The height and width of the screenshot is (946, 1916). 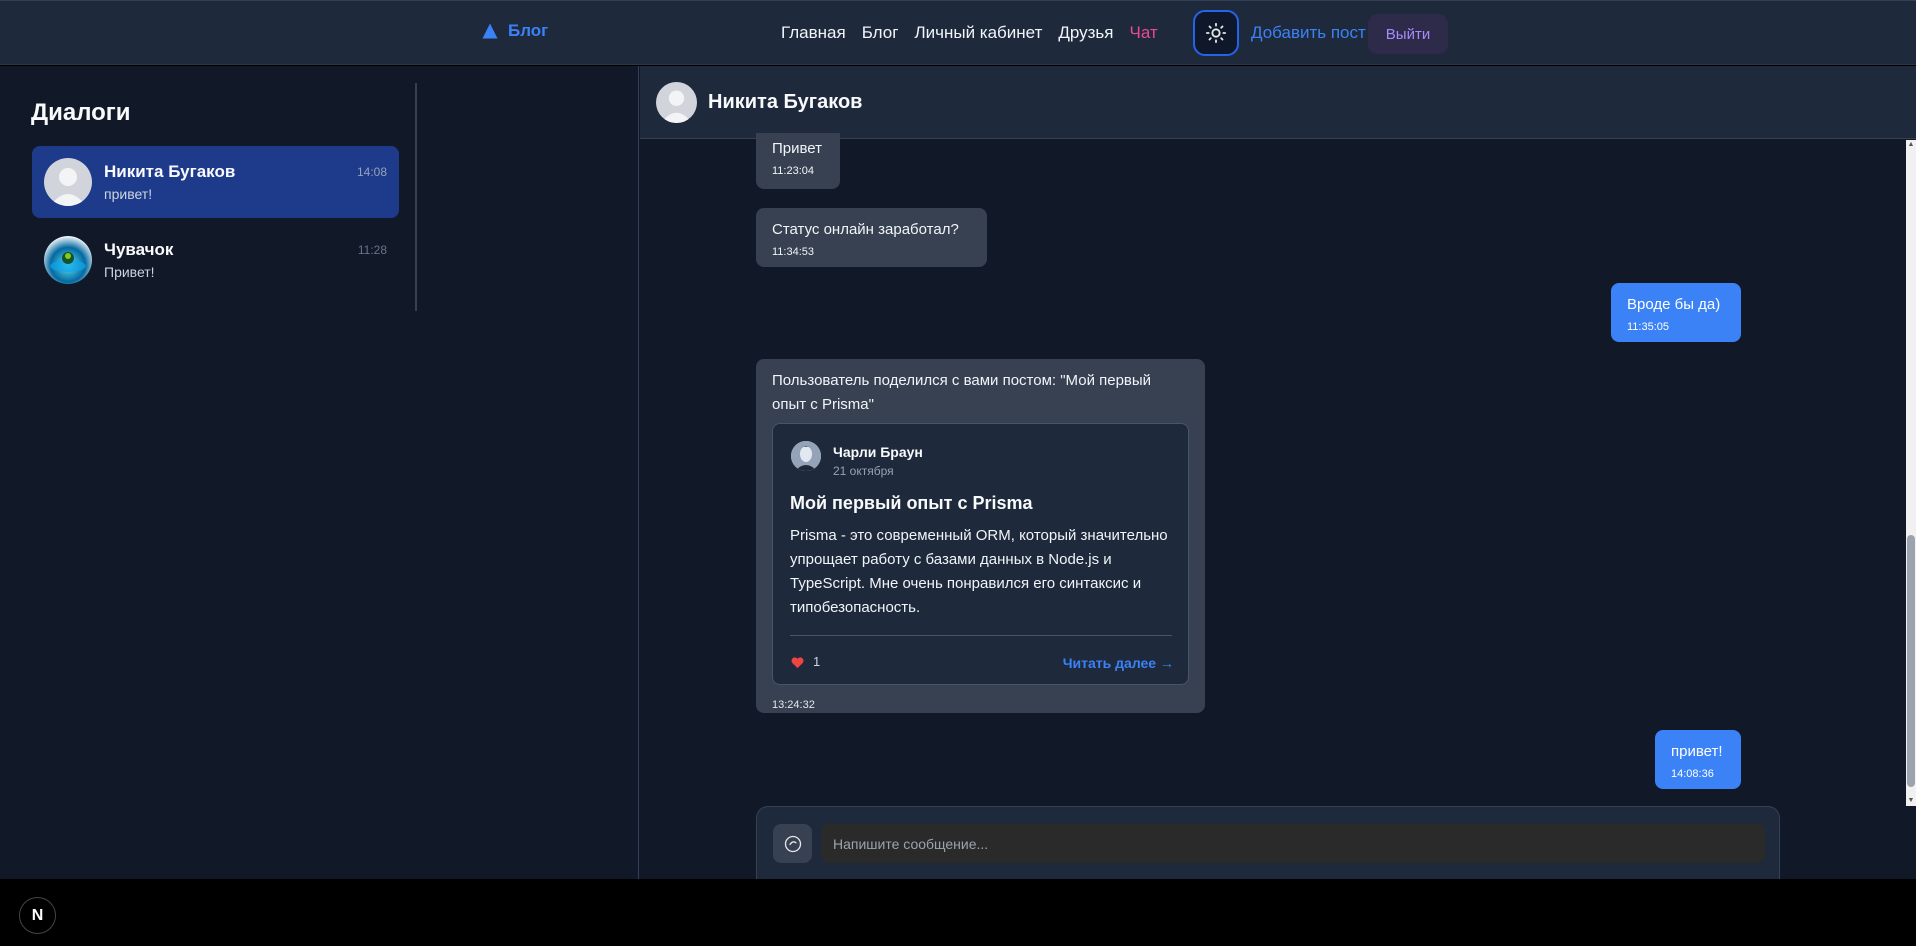 I want to click on dialog-time: 14:08, so click(x=371, y=172).